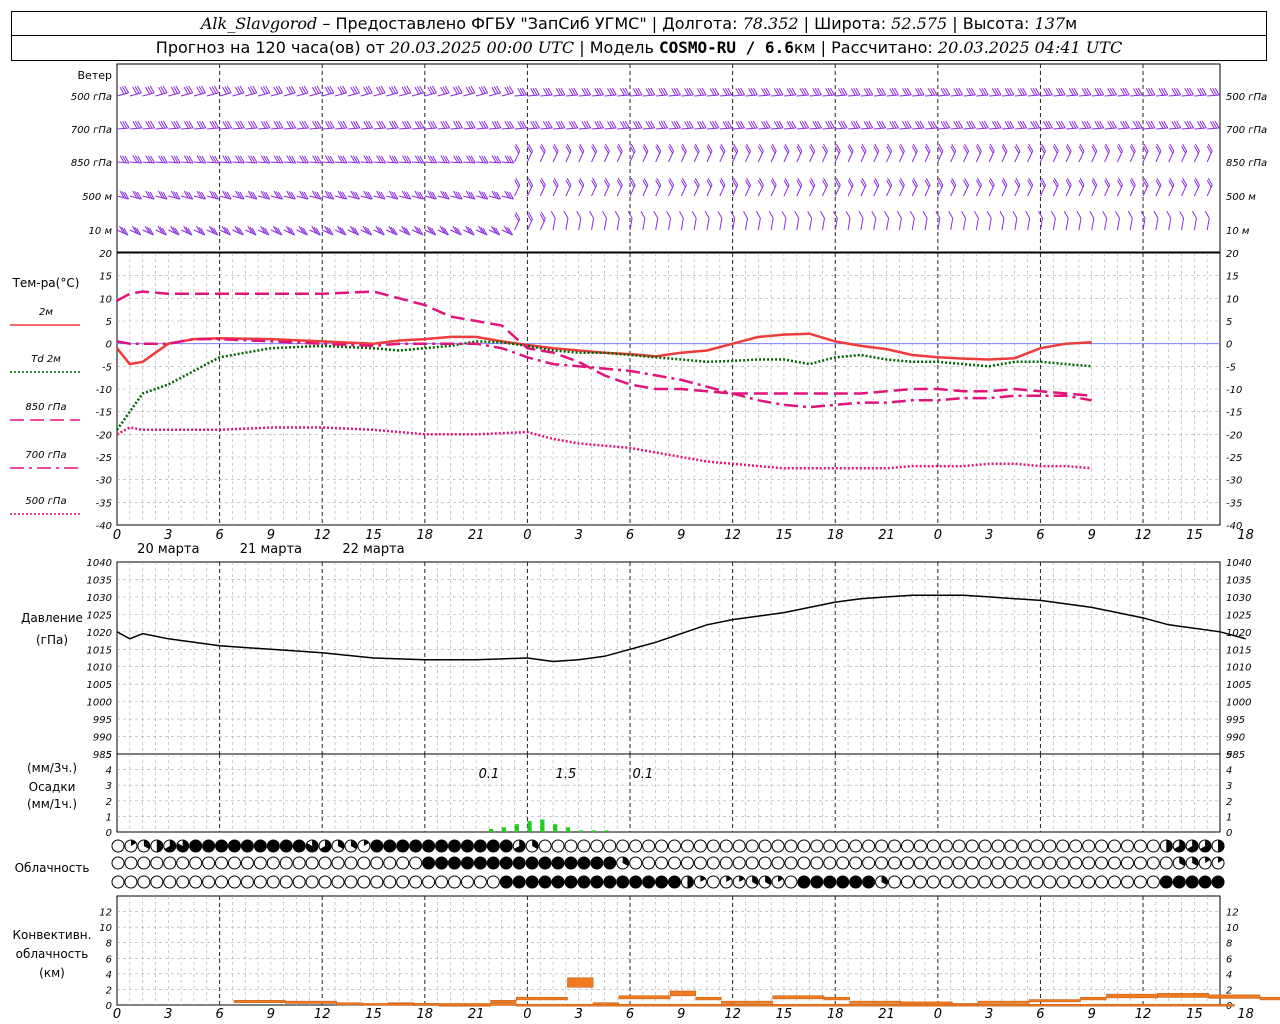  Describe the element at coordinates (1229, 833) in the screenshot. I see `precip-tick-label: 0` at that location.